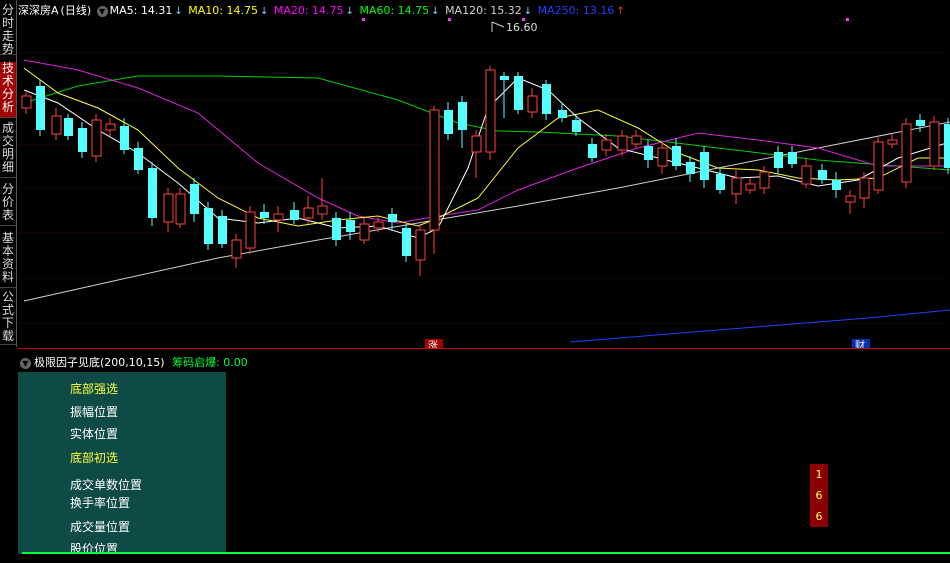 The image size is (950, 563). Describe the element at coordinates (94, 549) in the screenshot. I see `item-price: 股价位置` at that location.